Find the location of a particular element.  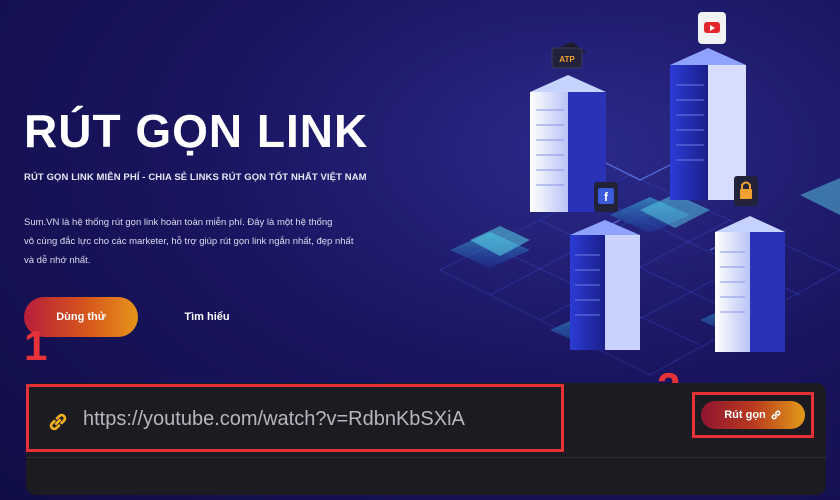

url-input is located at coordinates (318, 419).